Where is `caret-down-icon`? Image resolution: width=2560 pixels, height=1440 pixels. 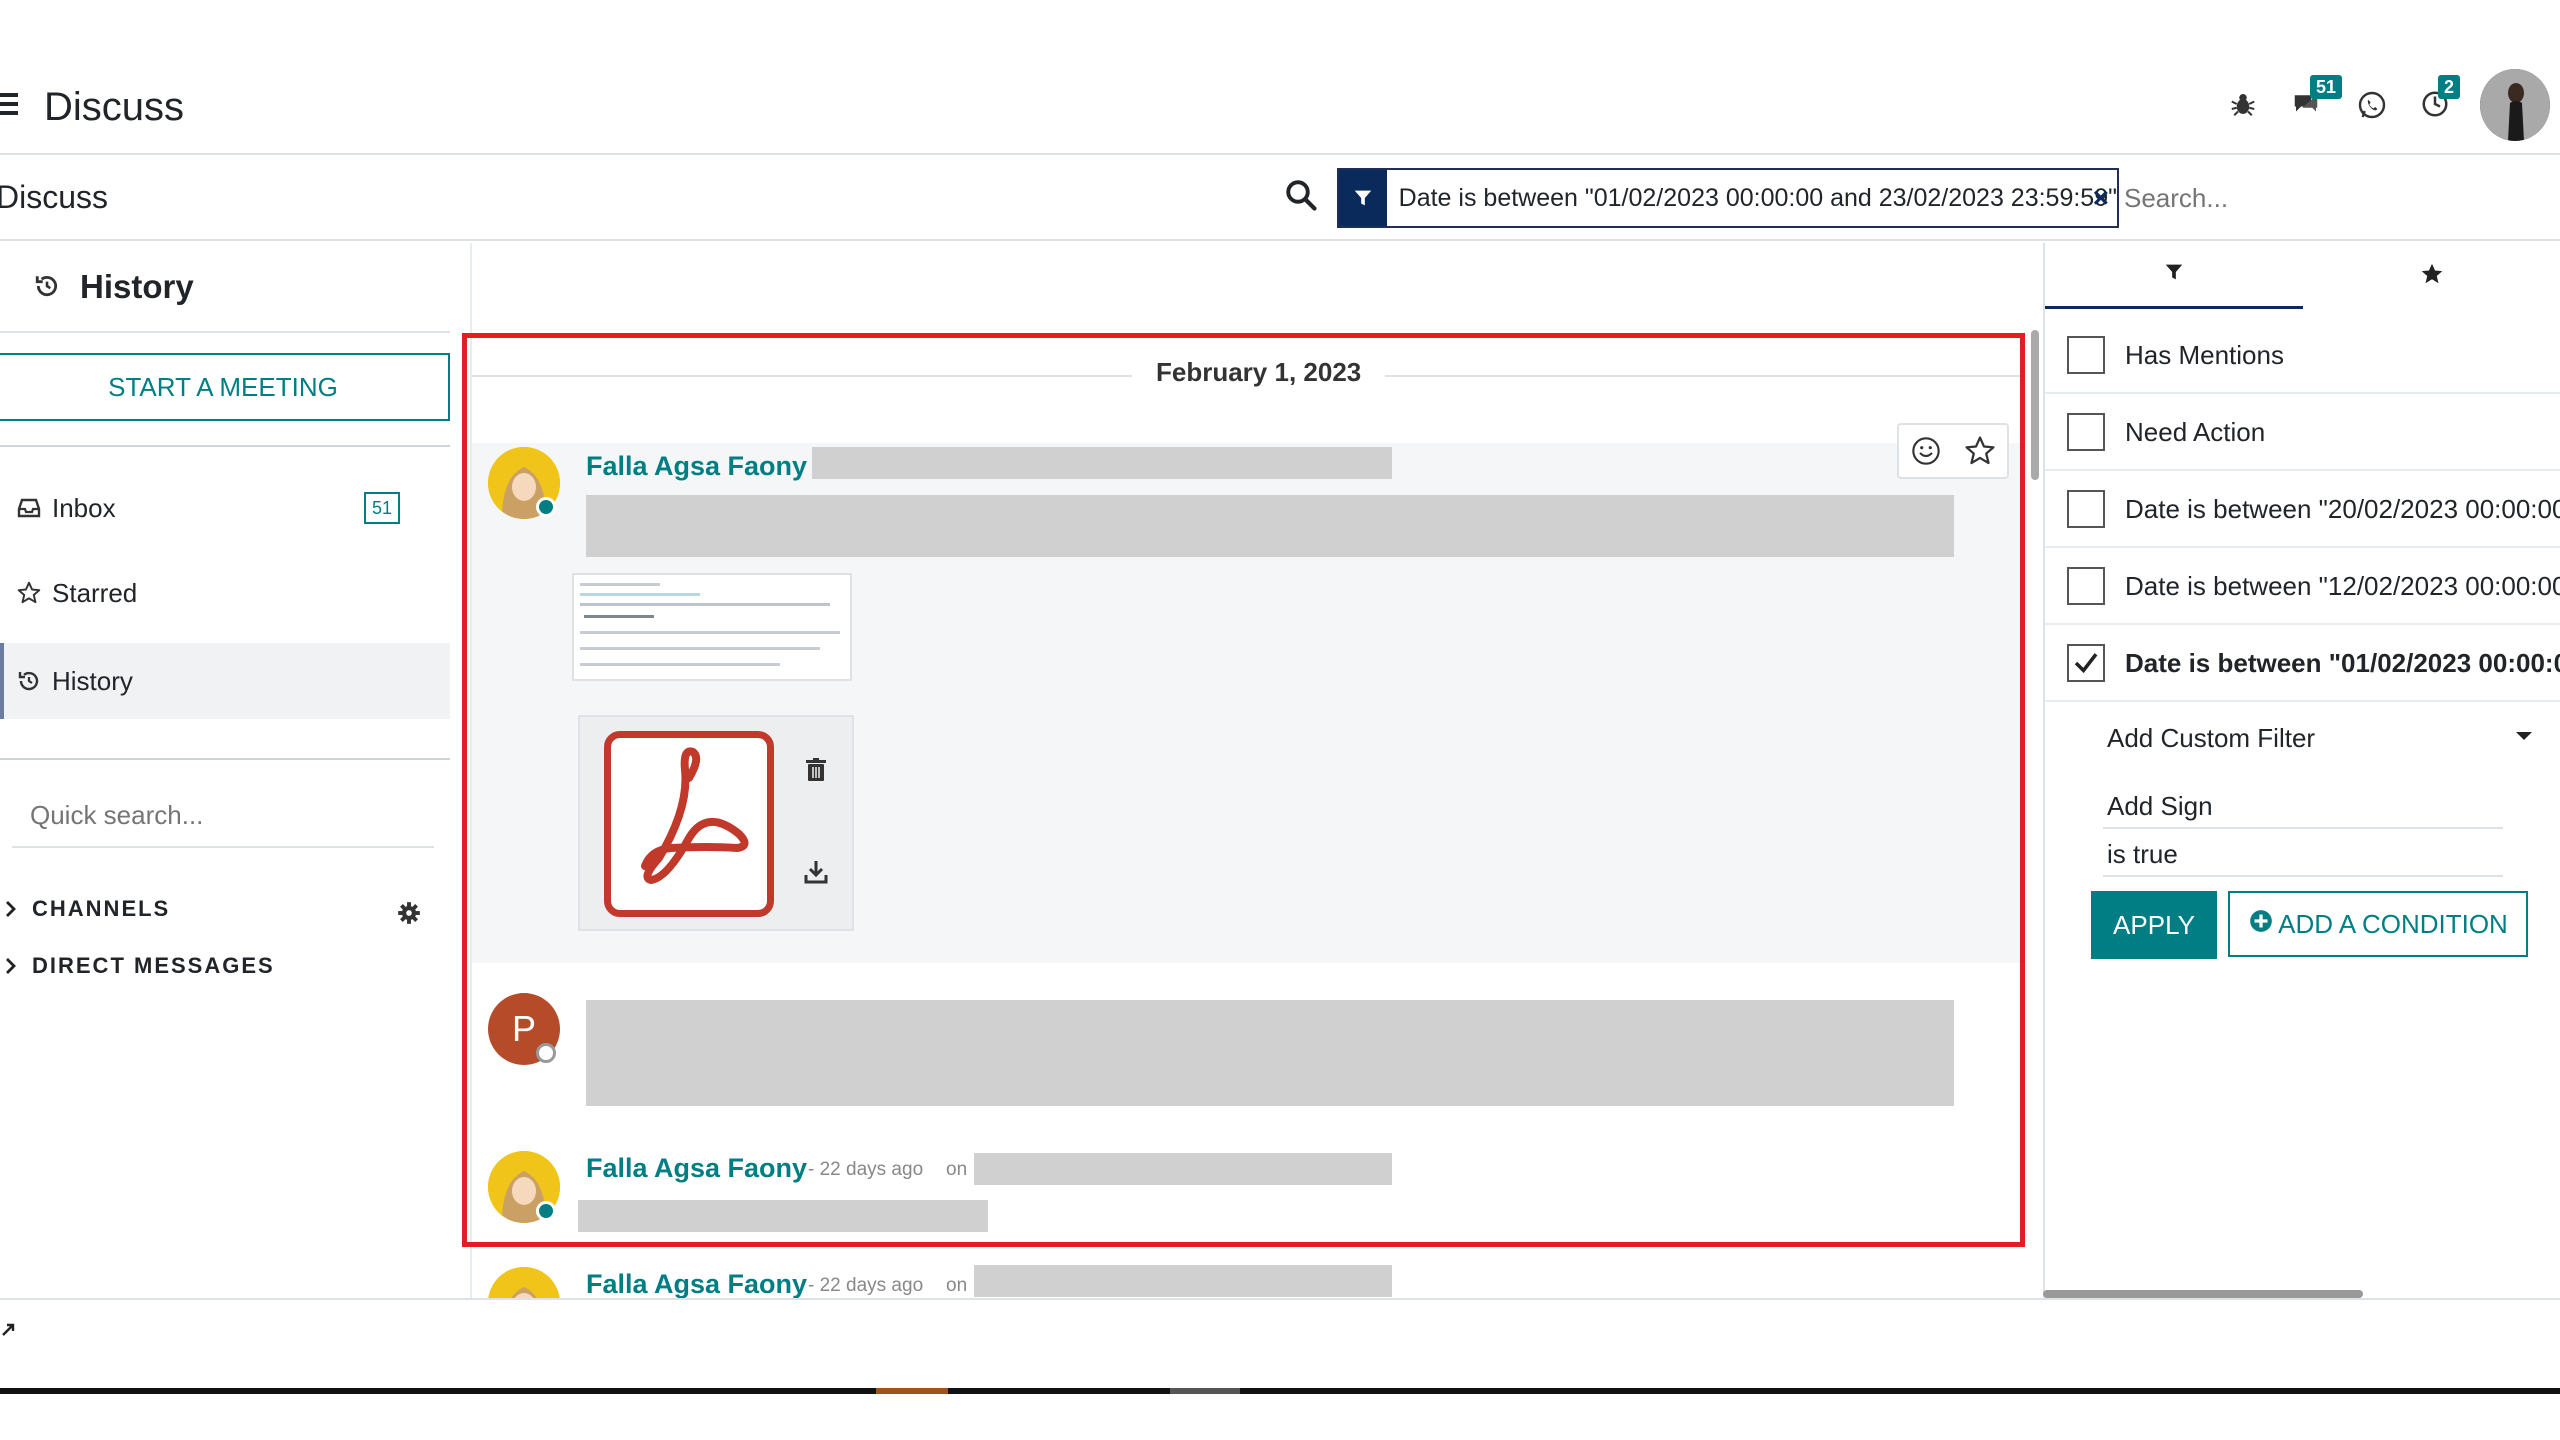 caret-down-icon is located at coordinates (2524, 736).